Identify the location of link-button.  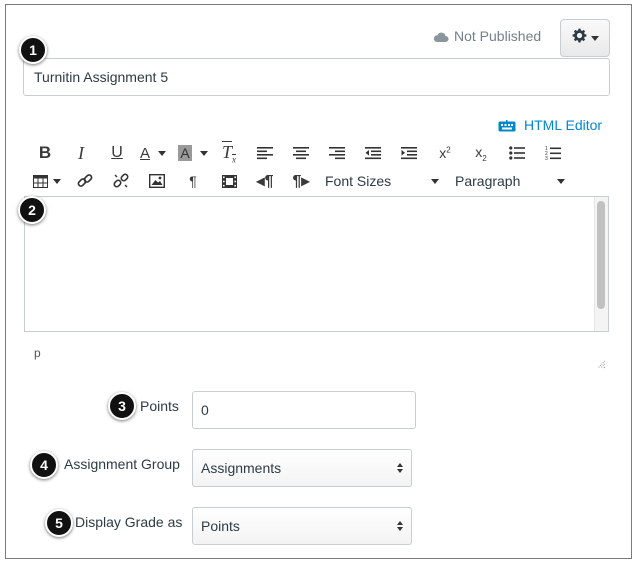
(85, 181).